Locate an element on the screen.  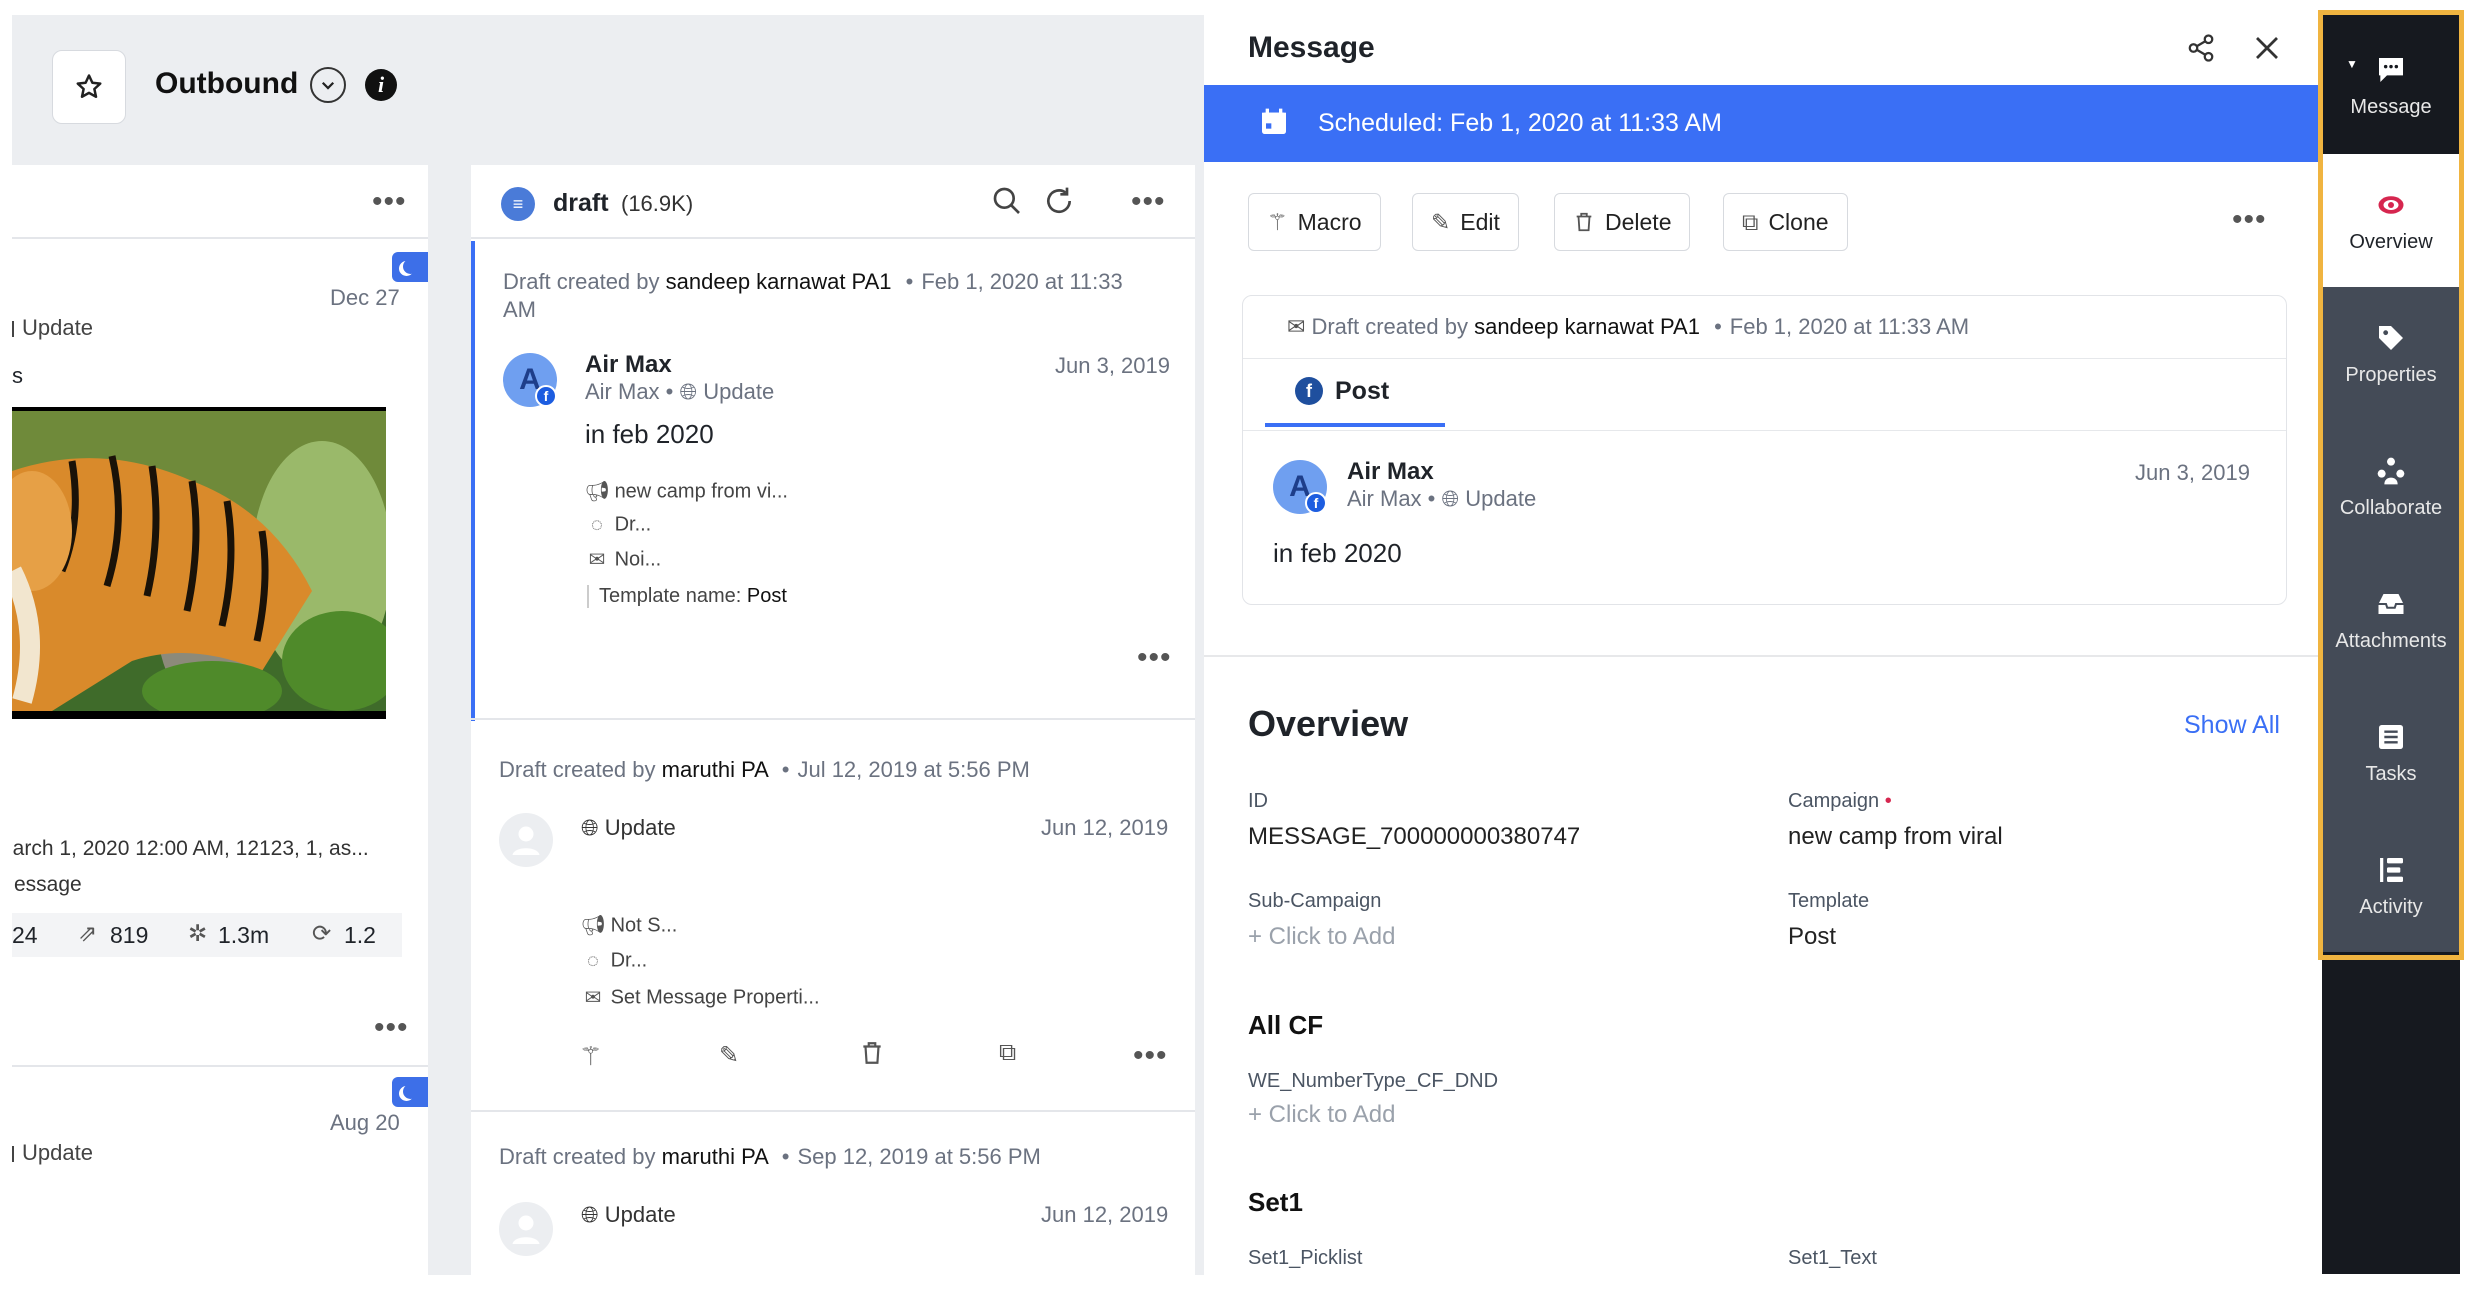
subcampaign-add-link: + Click to Add is located at coordinates (1321, 937).